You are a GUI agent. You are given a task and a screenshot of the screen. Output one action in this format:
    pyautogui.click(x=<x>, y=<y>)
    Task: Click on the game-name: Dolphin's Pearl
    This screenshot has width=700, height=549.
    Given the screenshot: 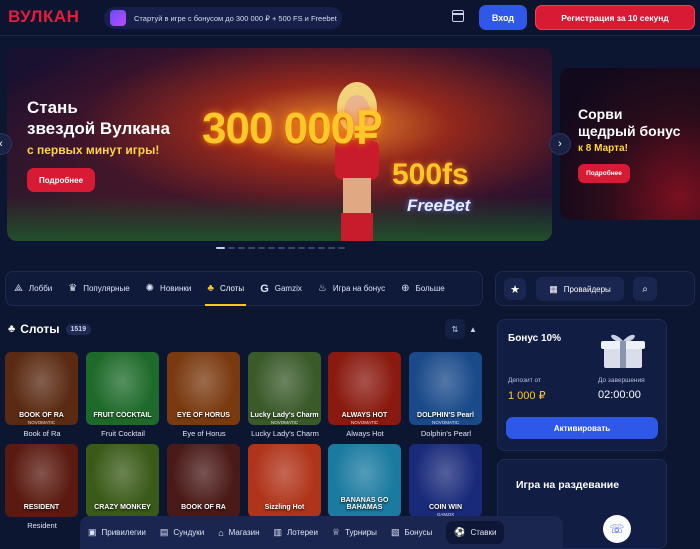 What is the action you would take?
    pyautogui.click(x=446, y=433)
    